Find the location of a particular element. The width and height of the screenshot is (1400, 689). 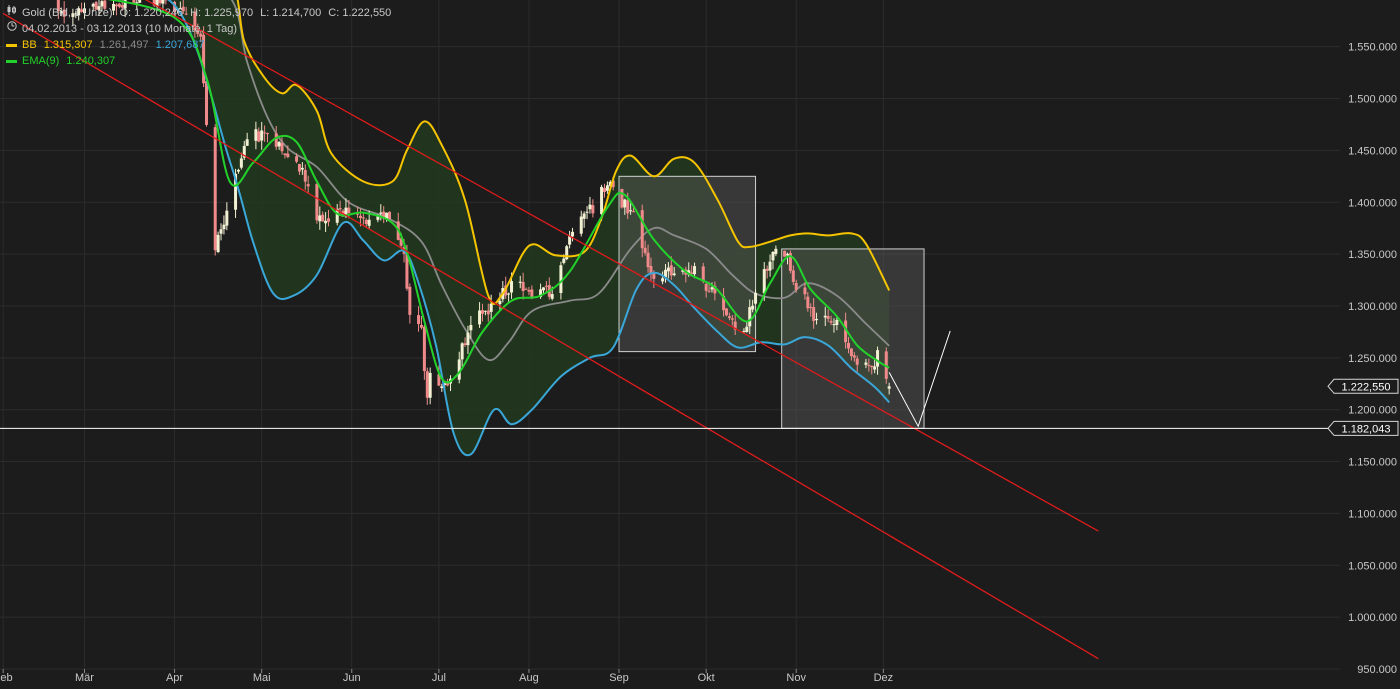

bb-upper-value: 1.315,307 is located at coordinates (68, 45).